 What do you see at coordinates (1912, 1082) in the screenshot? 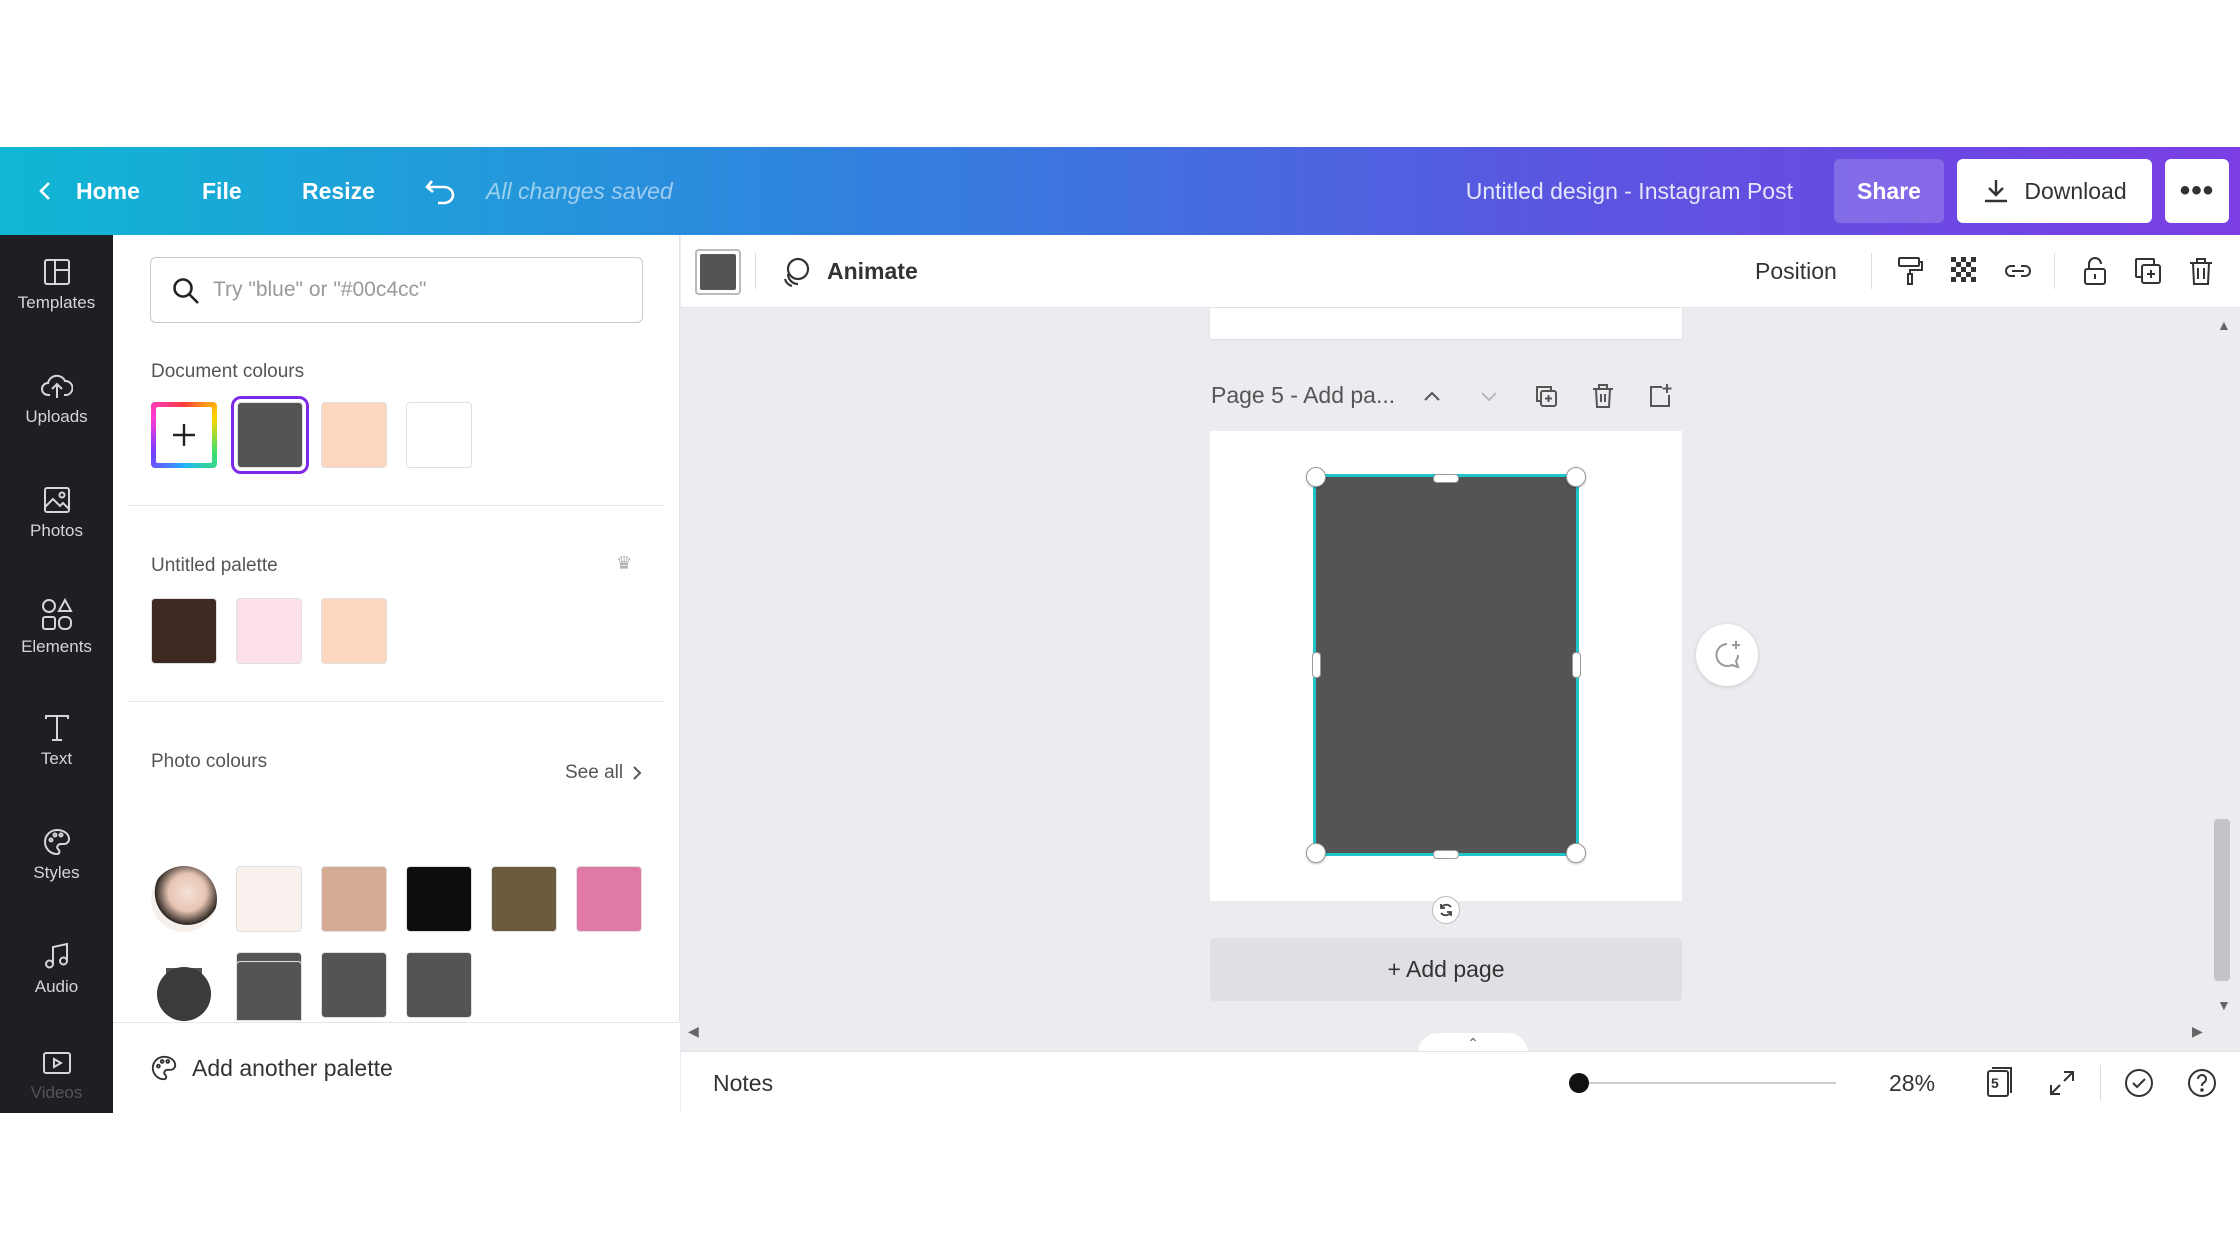
I see `zoom-level: 28%` at bounding box center [1912, 1082].